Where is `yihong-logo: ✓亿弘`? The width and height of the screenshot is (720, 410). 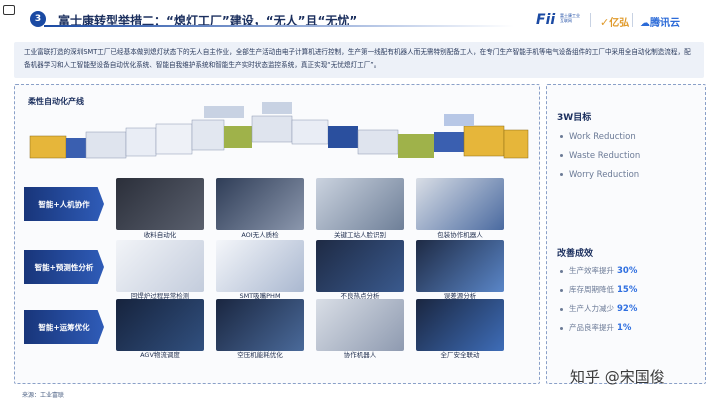
yihong-logo: ✓亿弘 is located at coordinates (615, 22).